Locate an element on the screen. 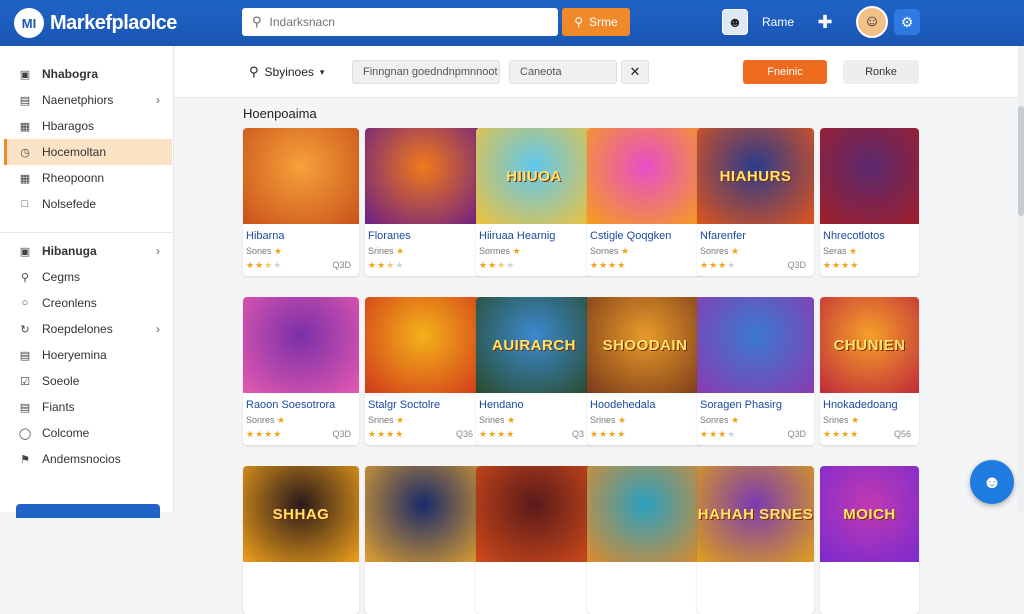  game-card: SHOODAIN Hoodehedala Srines ★ ★★★★ is located at coordinates (645, 371).